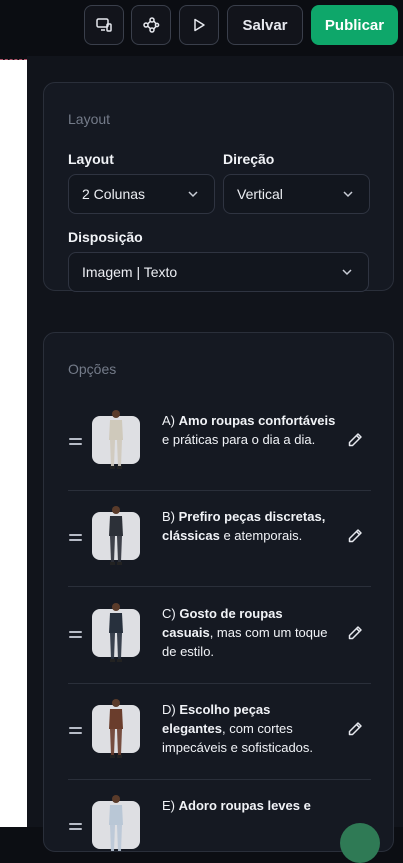 The width and height of the screenshot is (403, 863). I want to click on layout-select-value: 2 Colunas, so click(114, 194).